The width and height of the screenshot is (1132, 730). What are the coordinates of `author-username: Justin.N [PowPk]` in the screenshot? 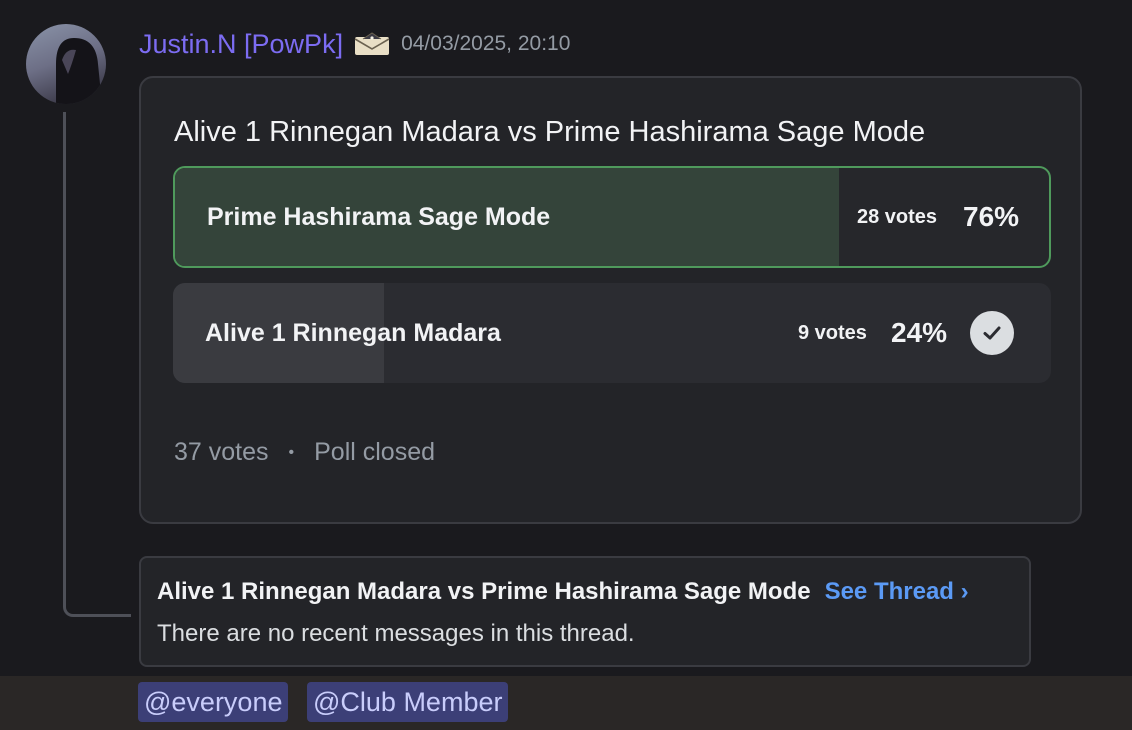 It's located at (241, 44).